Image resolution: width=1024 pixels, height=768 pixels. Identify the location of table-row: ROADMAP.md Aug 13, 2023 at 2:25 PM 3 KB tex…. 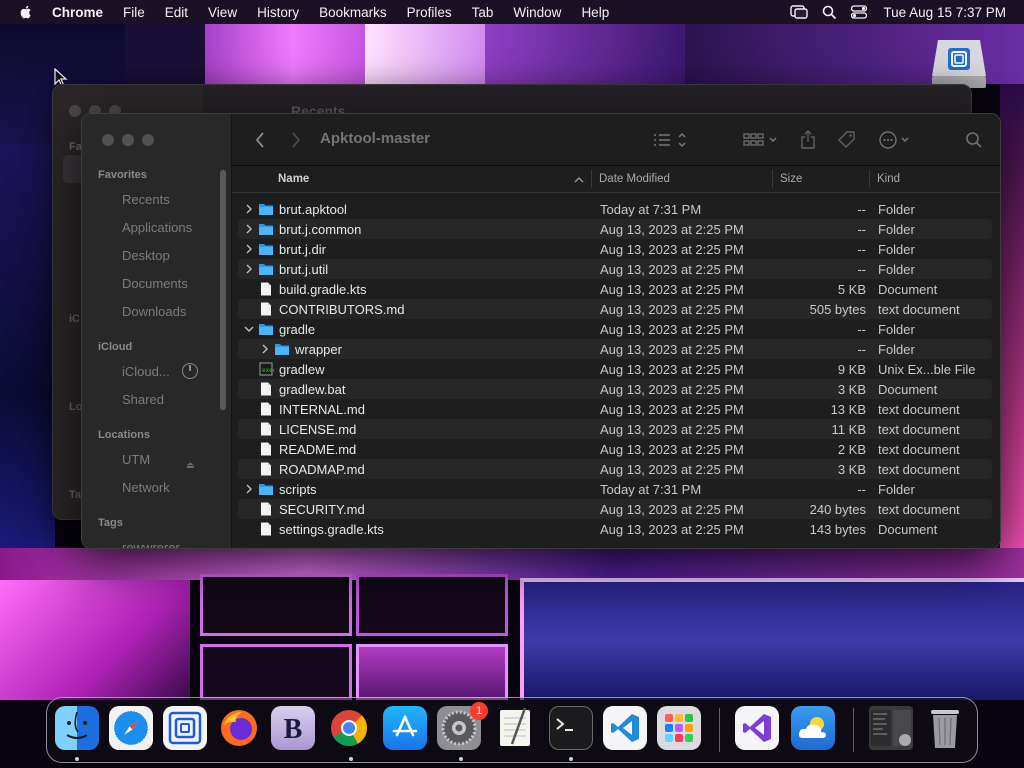
(615, 469).